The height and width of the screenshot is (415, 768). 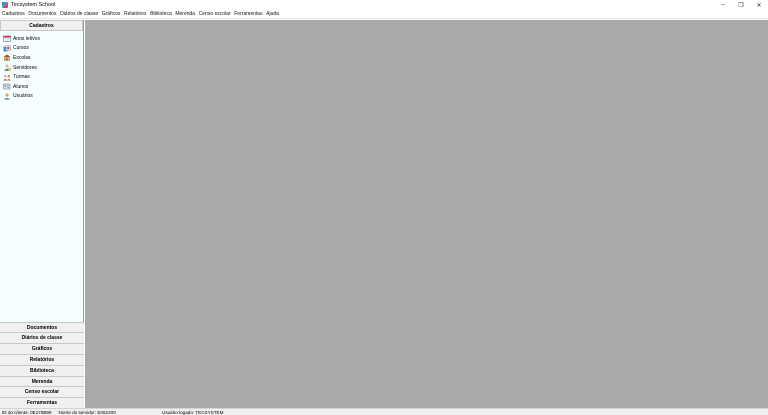 I want to click on menu-diarios-de-classe: Diários de classe, so click(x=79, y=14).